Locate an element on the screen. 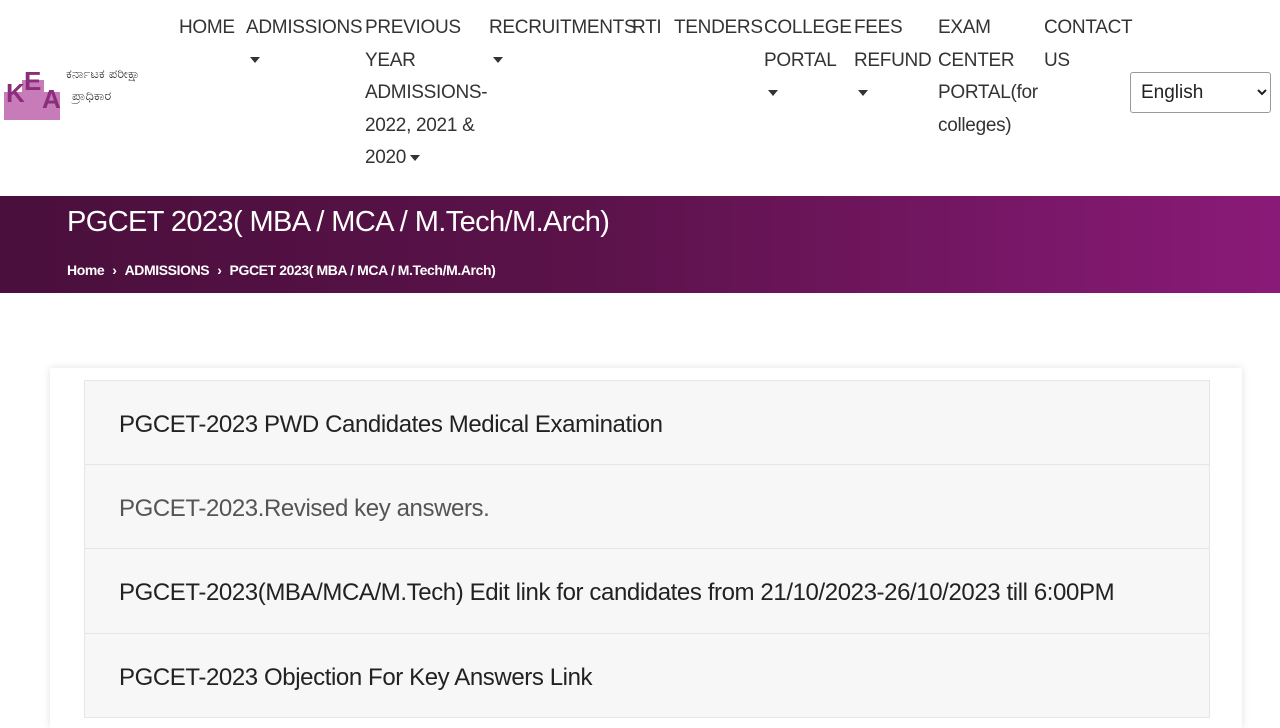  nav-label: TENDERS is located at coordinates (718, 27).